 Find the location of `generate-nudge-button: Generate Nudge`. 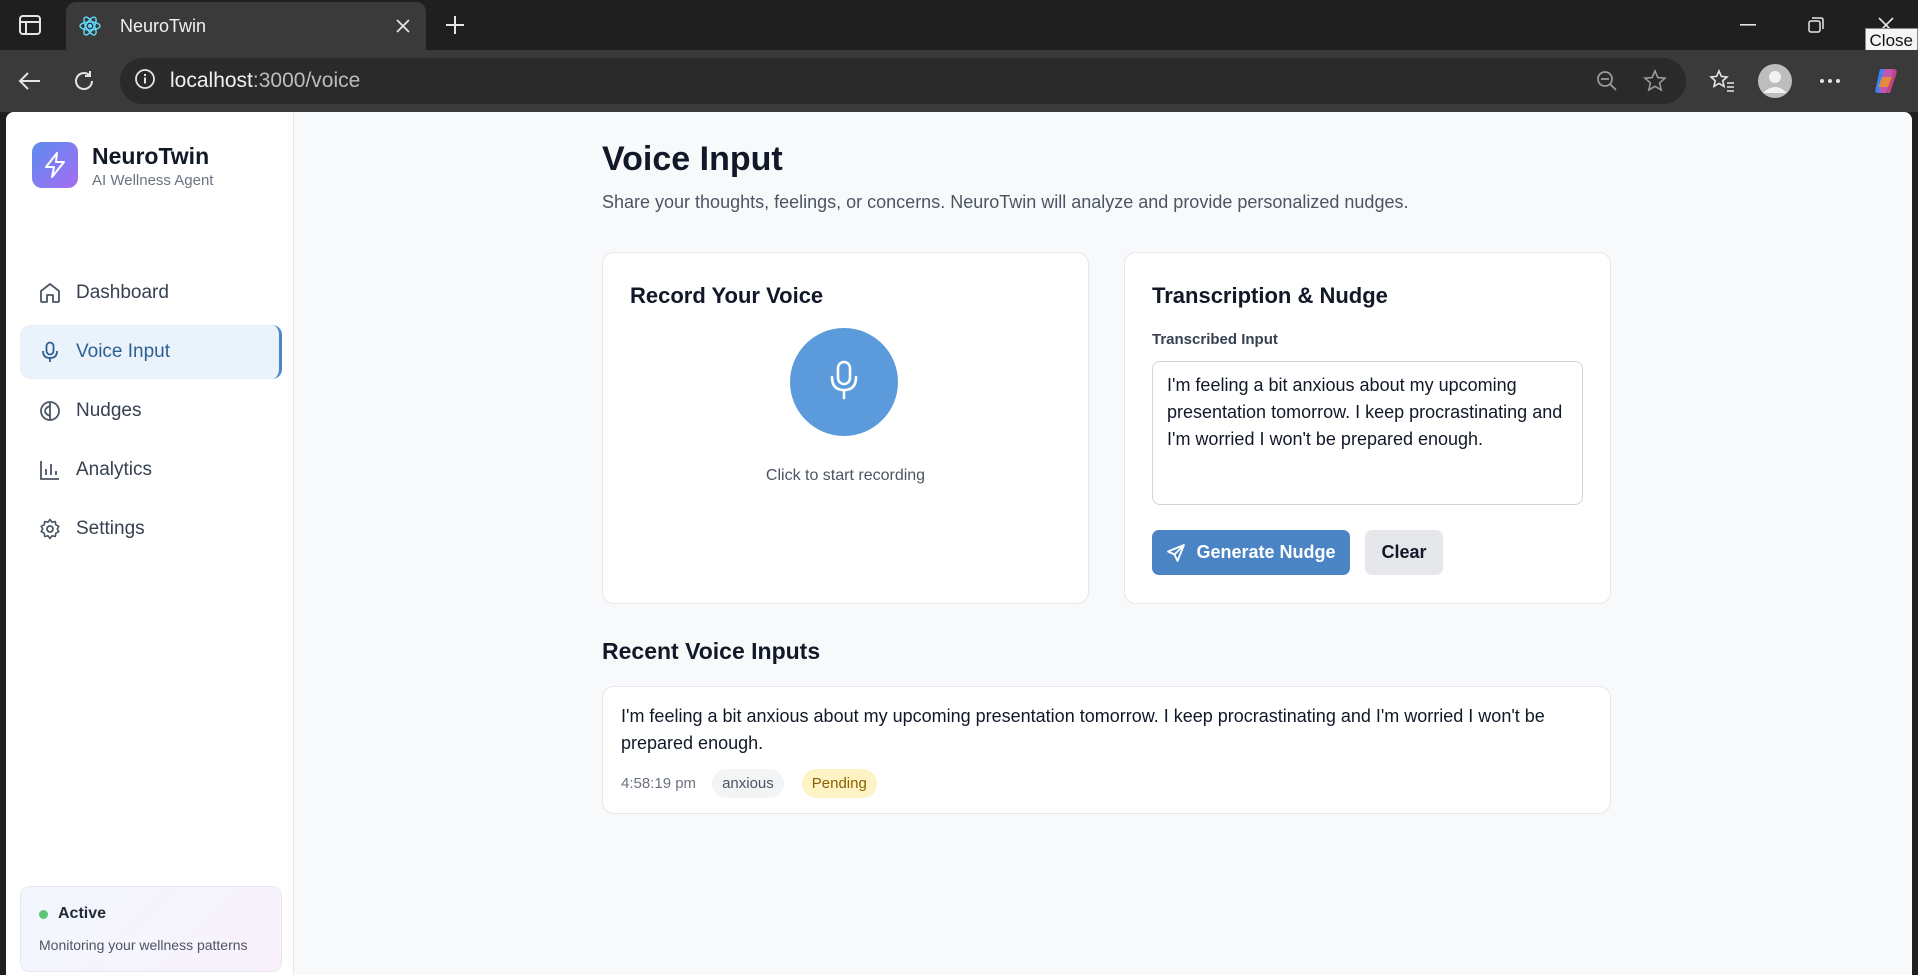

generate-nudge-button: Generate Nudge is located at coordinates (1251, 552).